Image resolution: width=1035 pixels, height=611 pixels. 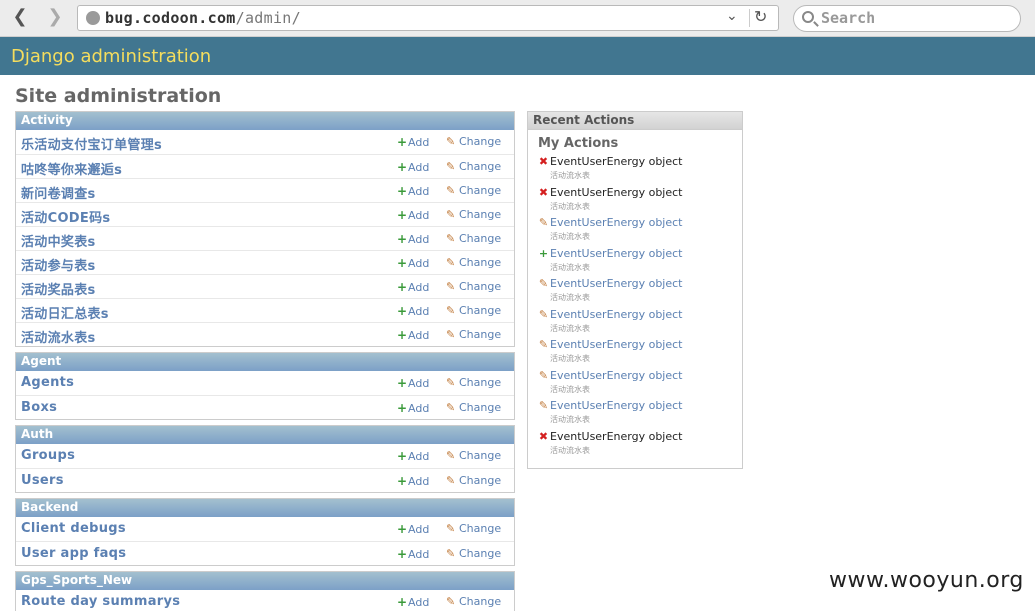 What do you see at coordinates (543, 192) in the screenshot?
I see `delete-icon: ✖` at bounding box center [543, 192].